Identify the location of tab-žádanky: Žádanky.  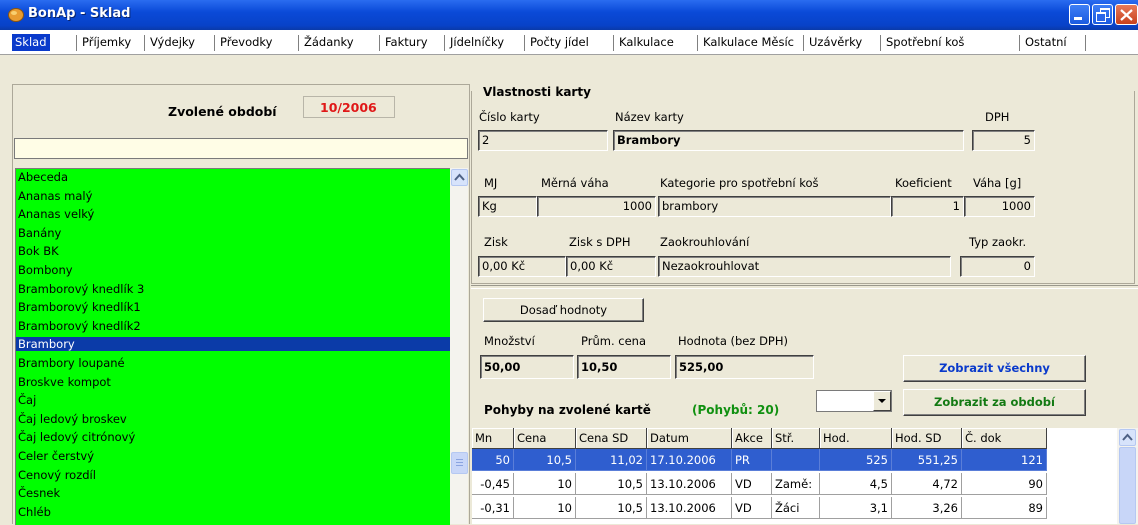
(329, 42).